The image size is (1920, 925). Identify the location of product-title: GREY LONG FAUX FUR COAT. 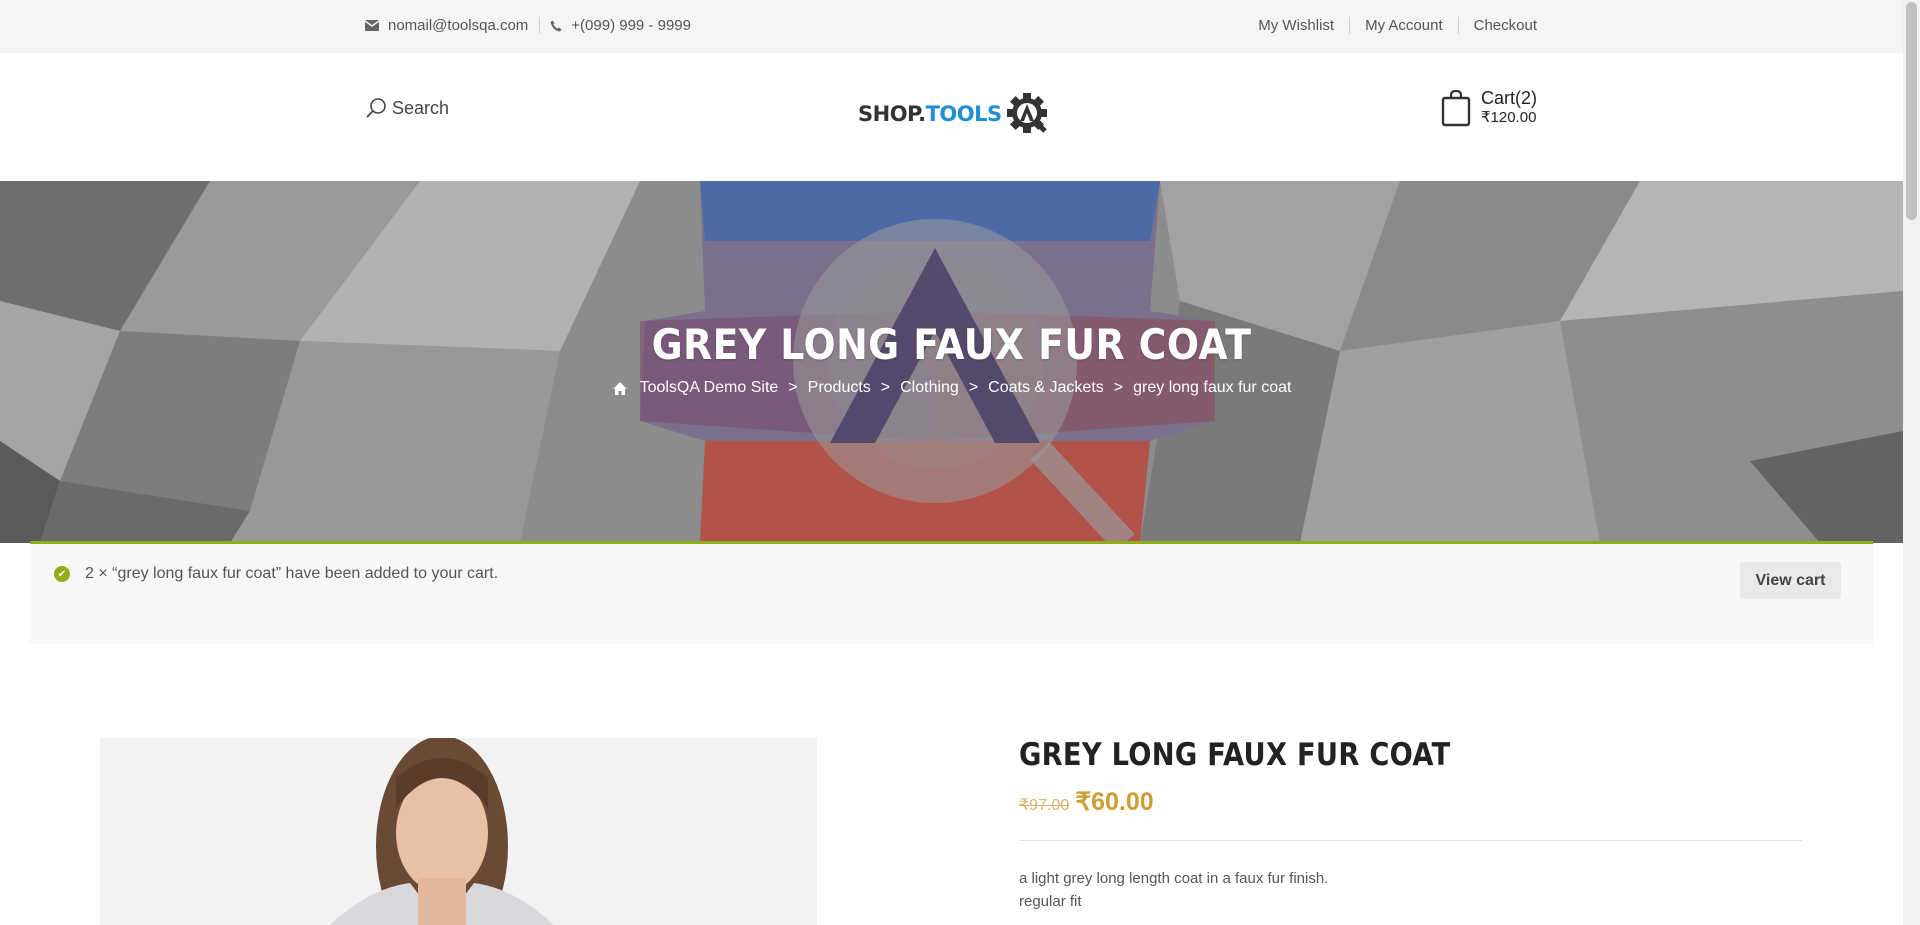
(1235, 755).